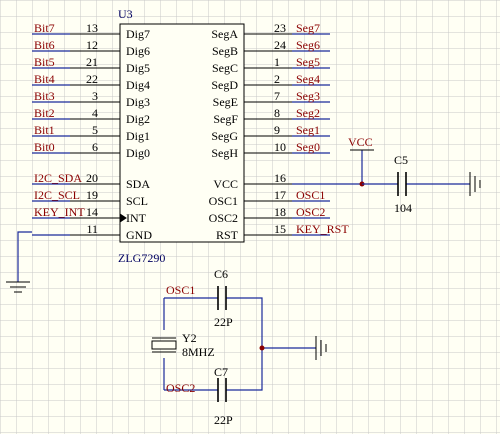 This screenshot has height=434, width=500. I want to click on net-label: Seg2, so click(308, 113).